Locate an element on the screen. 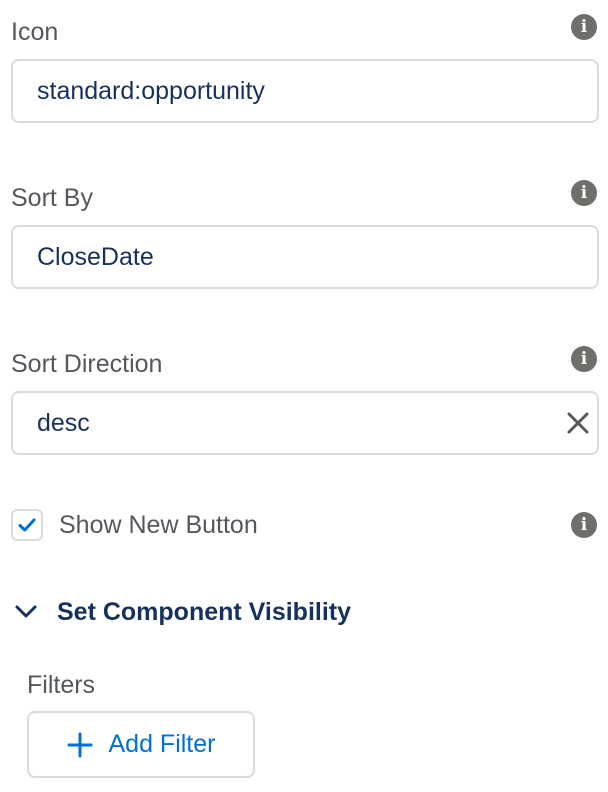  sort-by-field-label: Sort By is located at coordinates (52, 198).